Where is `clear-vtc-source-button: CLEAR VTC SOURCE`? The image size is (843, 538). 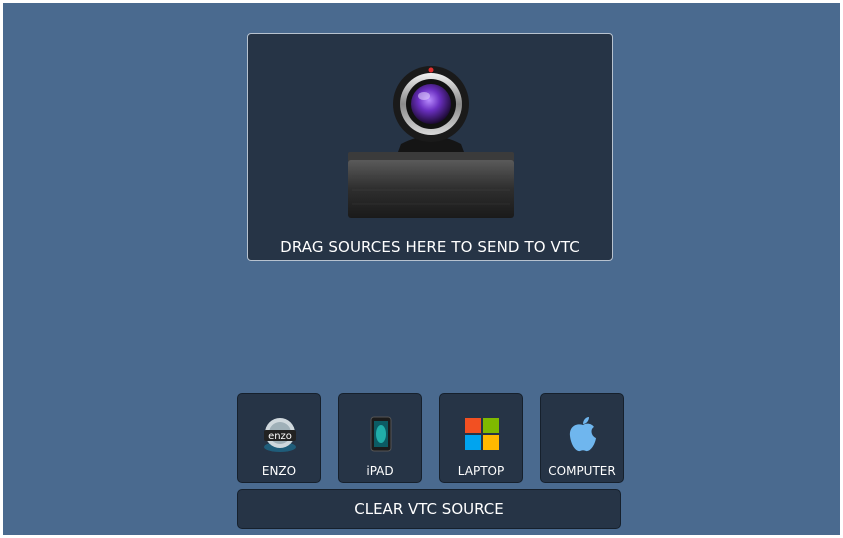
clear-vtc-source-button: CLEAR VTC SOURCE is located at coordinates (429, 509).